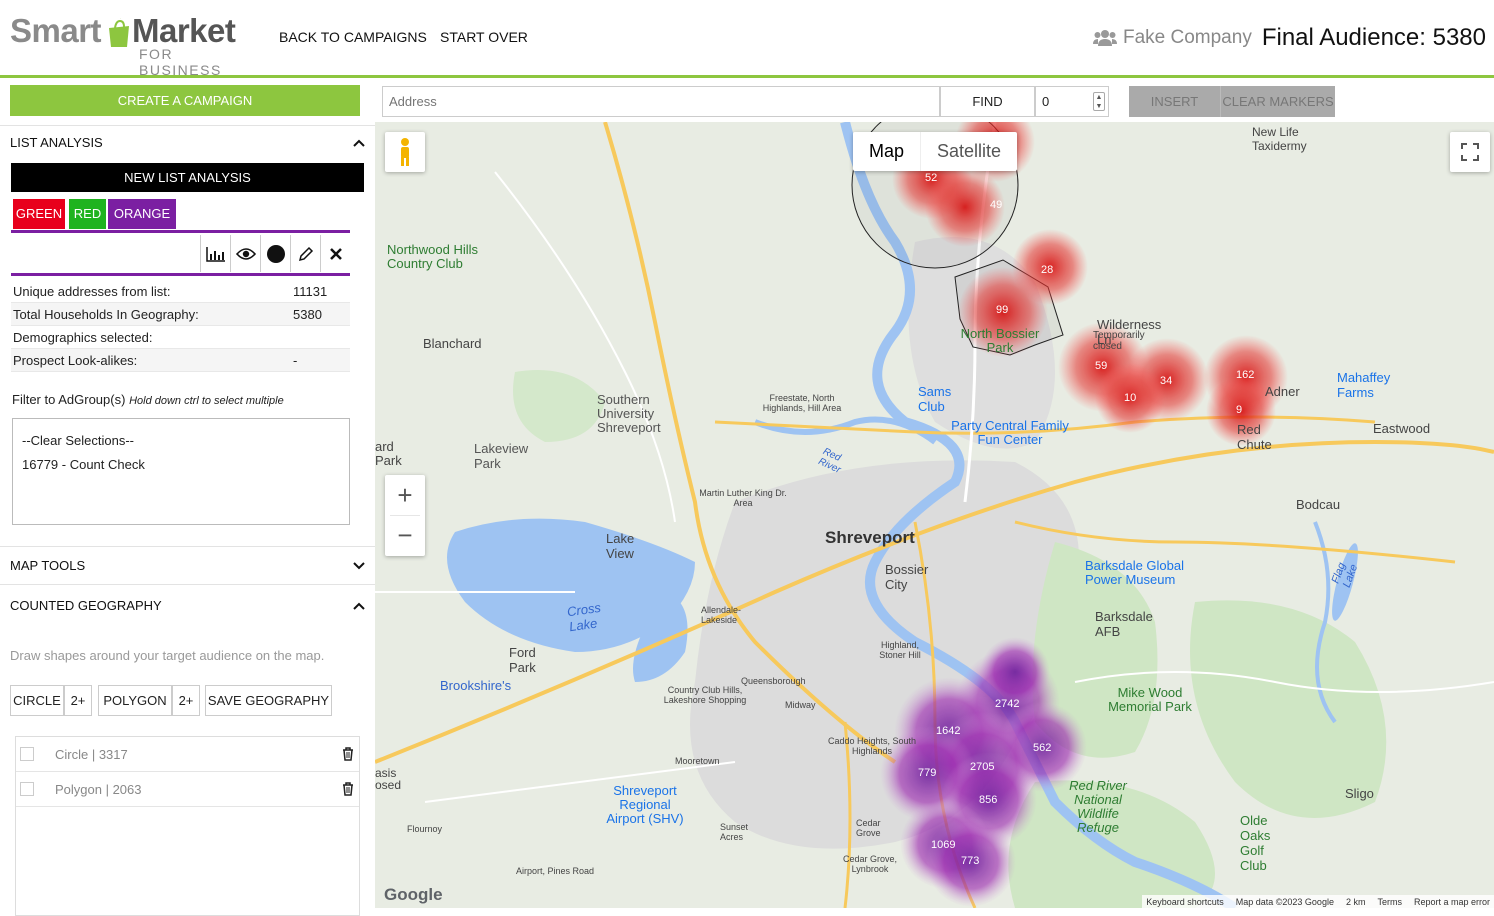  I want to click on spinner-arrows-icon: ▲ ▼, so click(1099, 101).